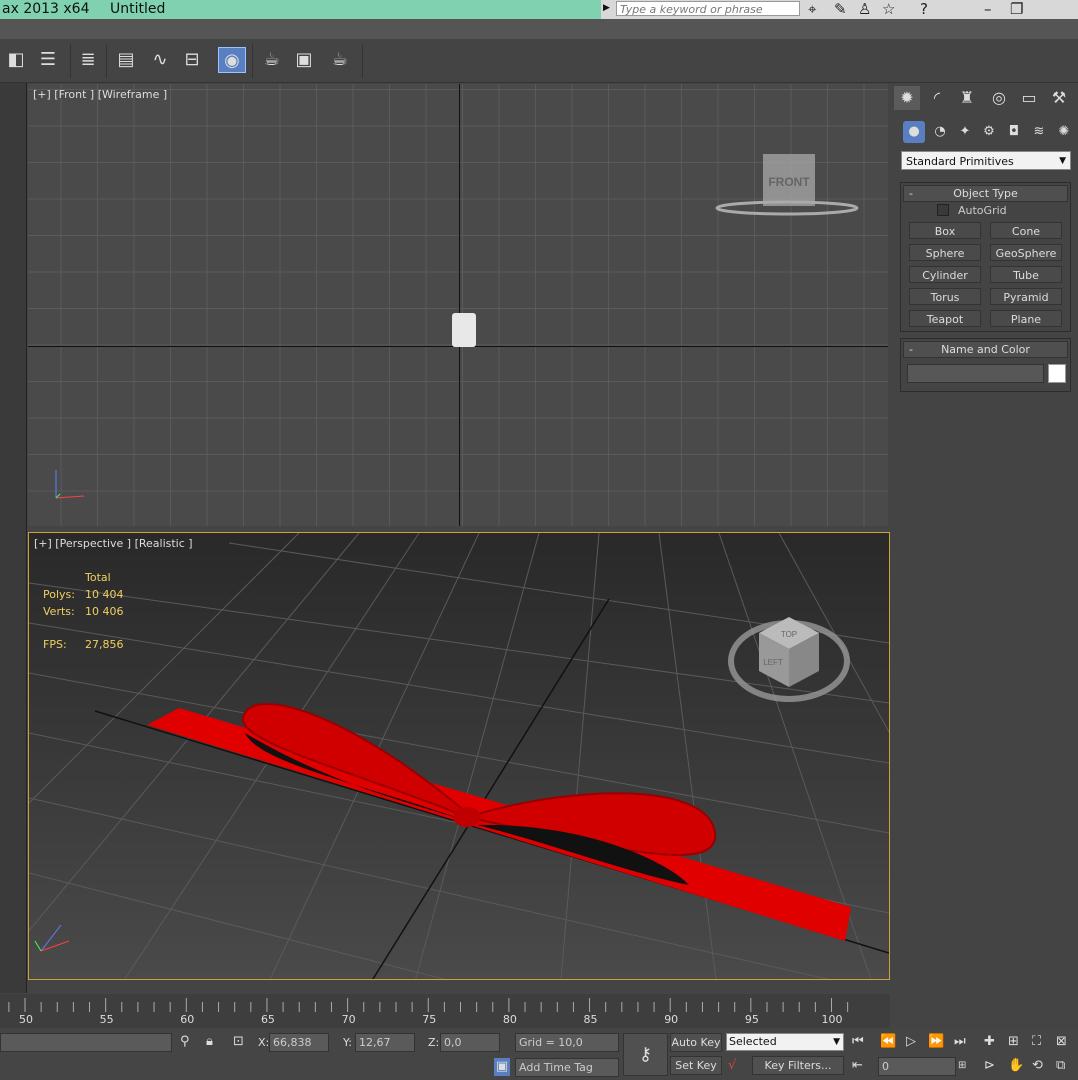 This screenshot has width=1078, height=1080. I want to click on object-color-swatch, so click(1057, 373).